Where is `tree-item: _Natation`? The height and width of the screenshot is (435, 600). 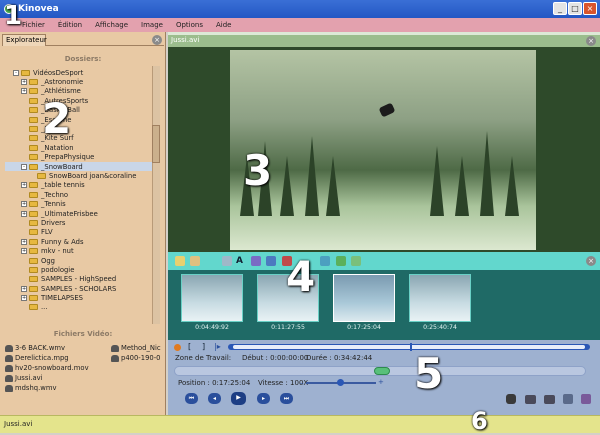
tree-item: _Natation is located at coordinates (79, 147).